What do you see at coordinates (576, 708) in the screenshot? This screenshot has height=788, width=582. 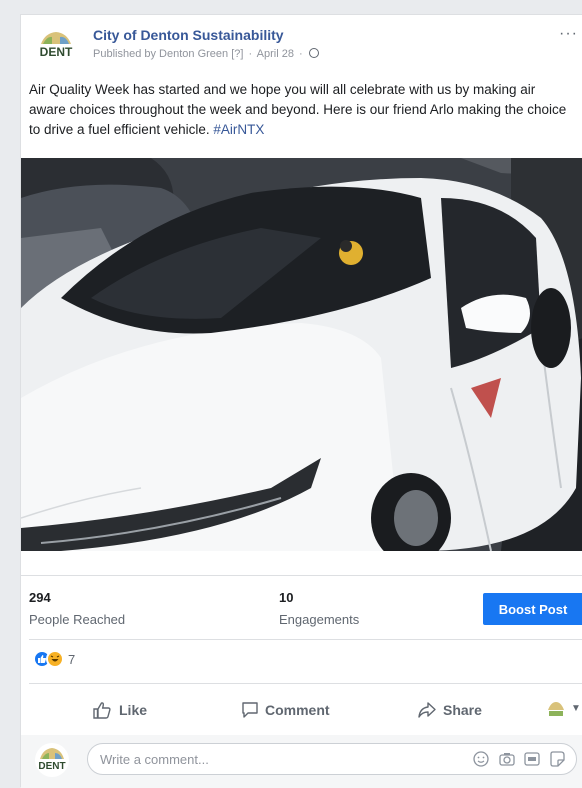 I see `chevron-down-icon: ▼` at bounding box center [576, 708].